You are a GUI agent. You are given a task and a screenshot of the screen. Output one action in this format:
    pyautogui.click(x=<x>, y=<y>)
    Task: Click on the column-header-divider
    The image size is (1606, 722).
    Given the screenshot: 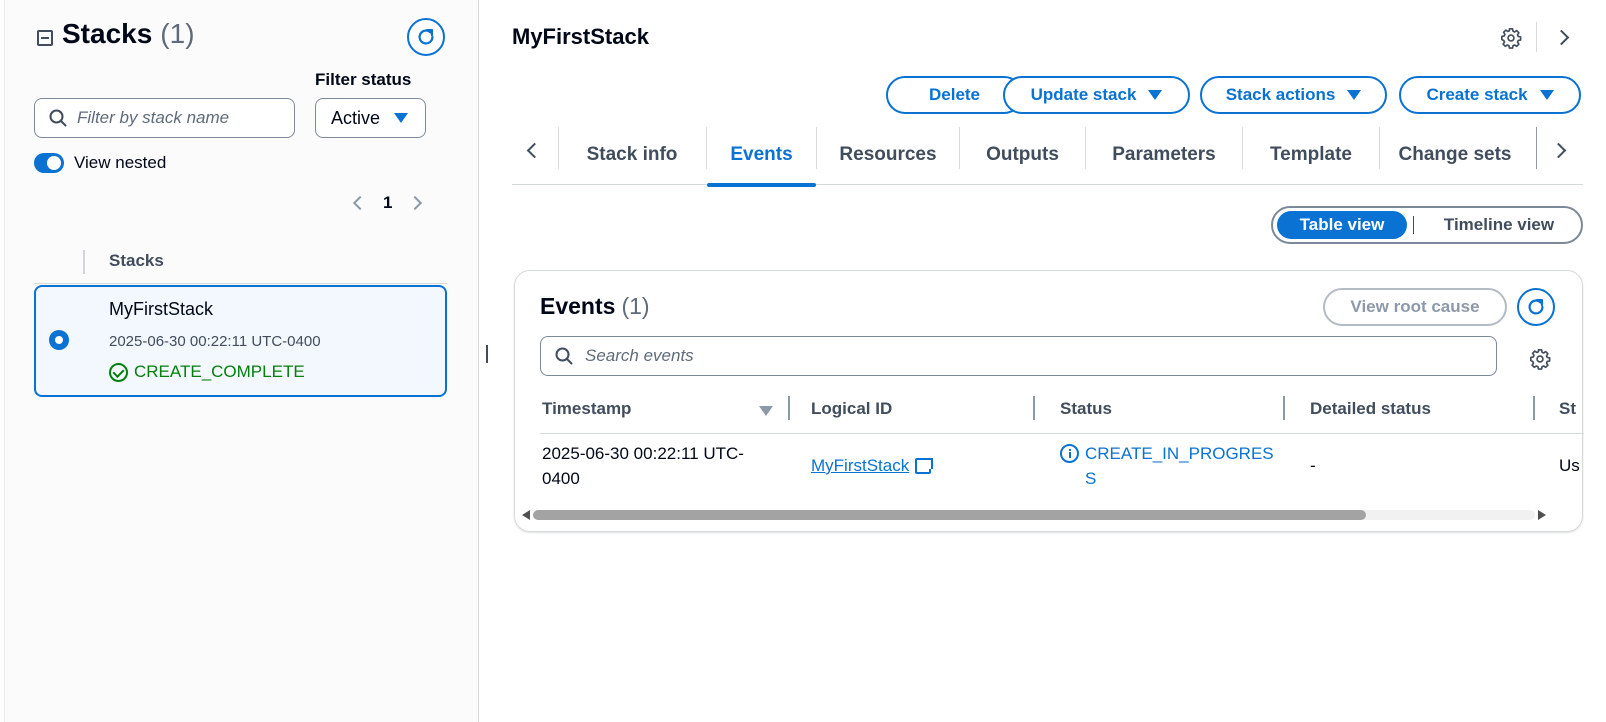 What is the action you would take?
    pyautogui.click(x=240, y=283)
    